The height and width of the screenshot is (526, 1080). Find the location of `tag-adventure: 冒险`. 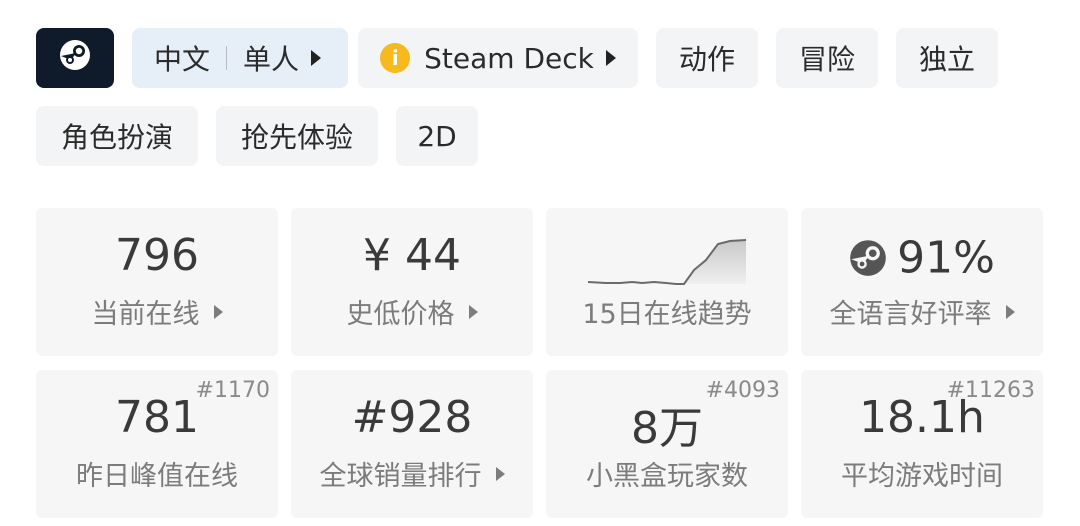

tag-adventure: 冒险 is located at coordinates (827, 58).